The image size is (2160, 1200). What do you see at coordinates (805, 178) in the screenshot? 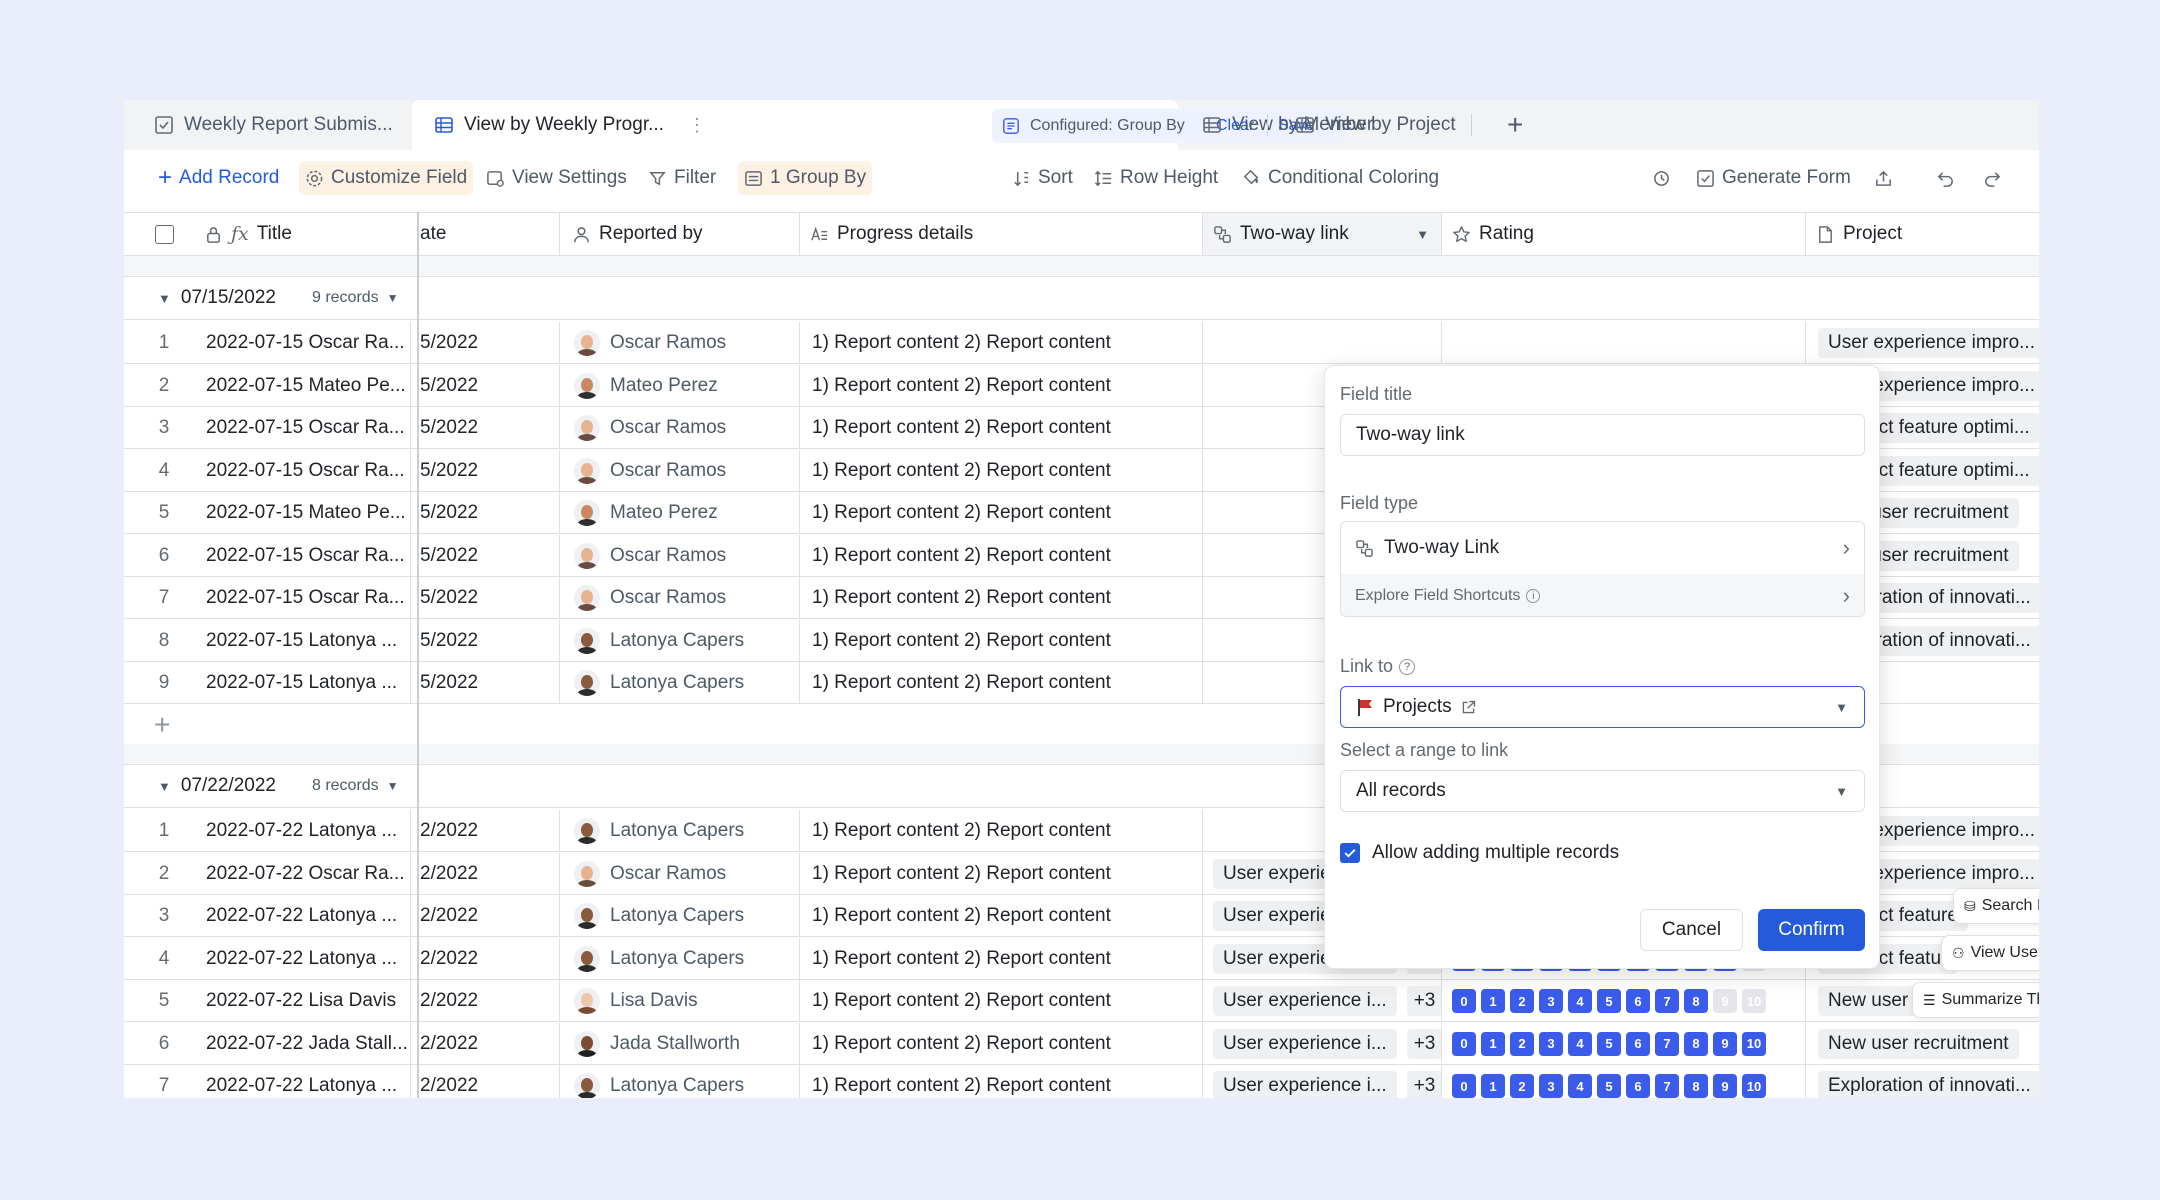
I see `group-by-button: 1 Group By` at bounding box center [805, 178].